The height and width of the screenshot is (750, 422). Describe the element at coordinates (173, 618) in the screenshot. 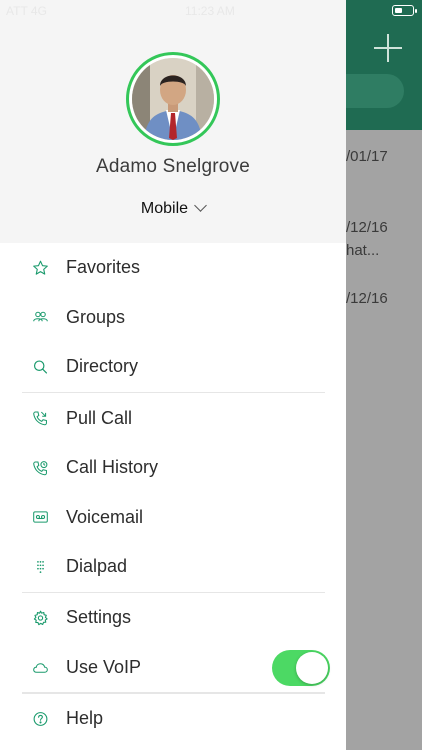

I see `menu-item-settings: Settings` at that location.